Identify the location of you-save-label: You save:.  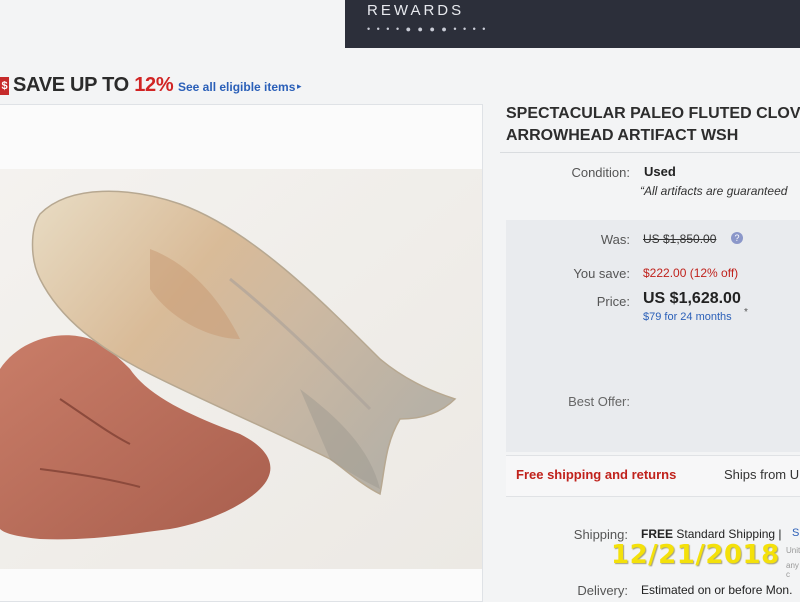
(601, 273).